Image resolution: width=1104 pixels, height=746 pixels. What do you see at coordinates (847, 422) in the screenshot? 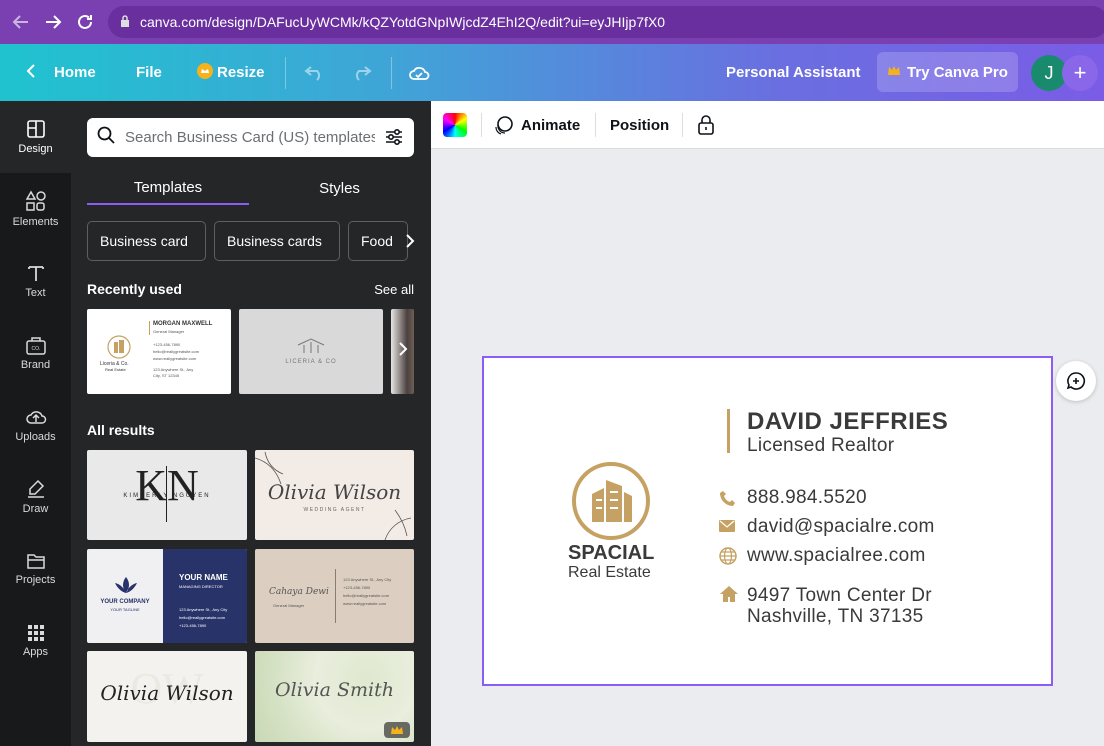
I see `card-name: DAVID JEFFRIES` at bounding box center [847, 422].